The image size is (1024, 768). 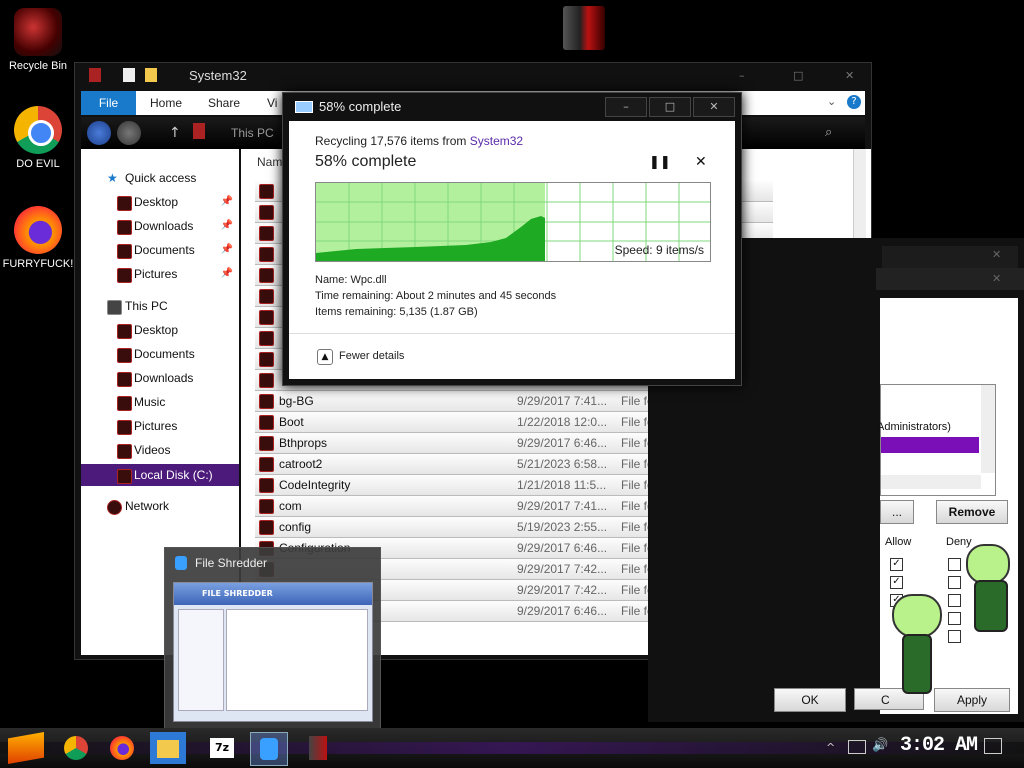 I want to click on group-list: Administrators), so click(x=936, y=440).